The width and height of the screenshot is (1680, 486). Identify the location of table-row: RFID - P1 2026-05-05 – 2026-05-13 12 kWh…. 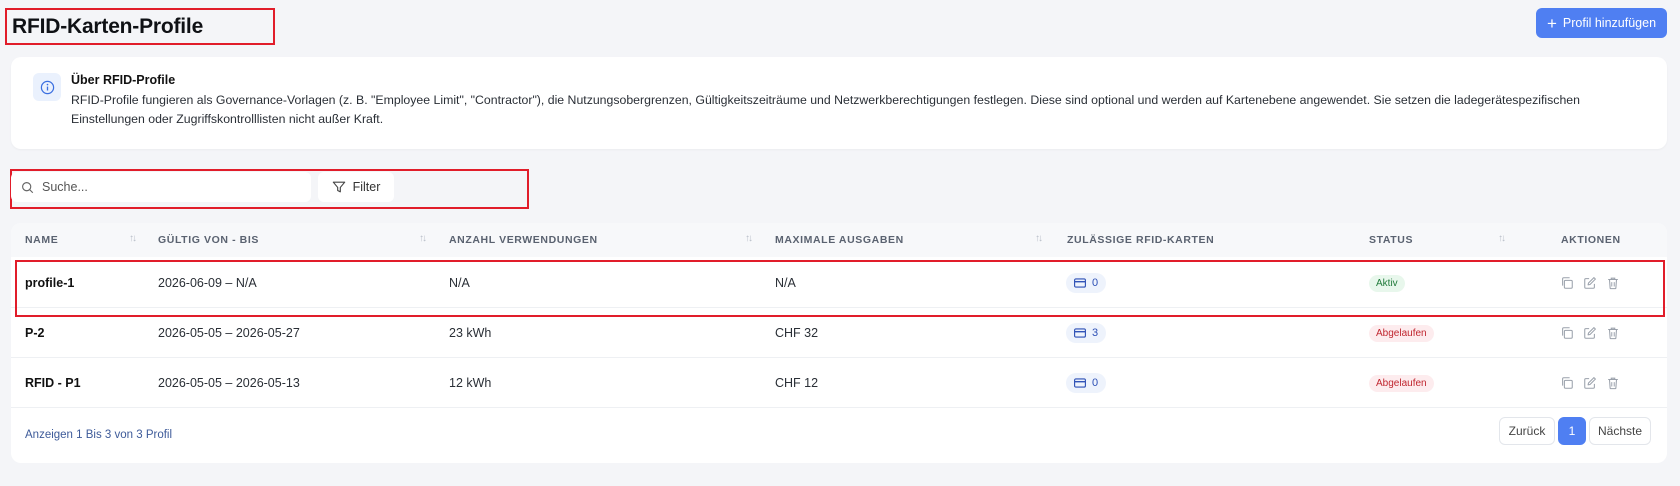
(839, 383).